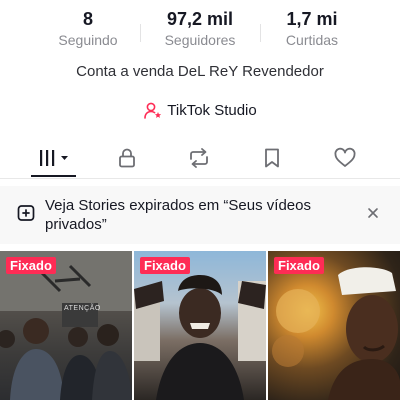  I want to click on profile-tabs, so click(200, 159).